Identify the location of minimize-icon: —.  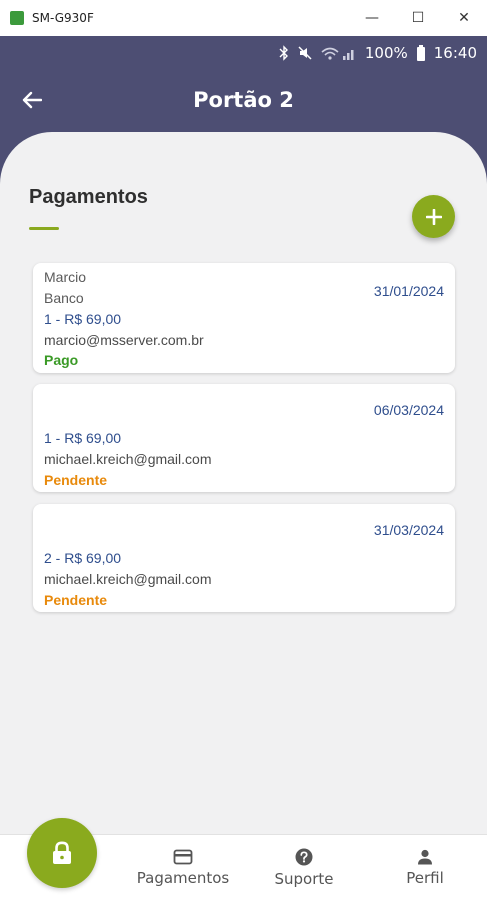
(372, 18).